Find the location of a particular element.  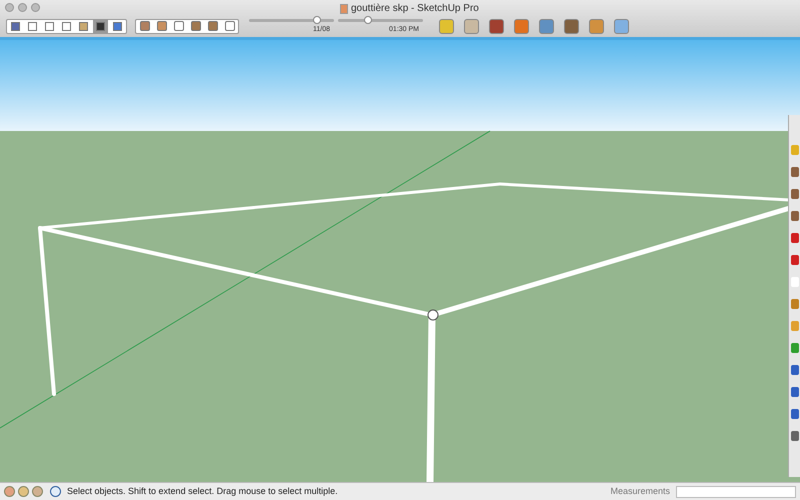

zoom-button is located at coordinates (35, 7).